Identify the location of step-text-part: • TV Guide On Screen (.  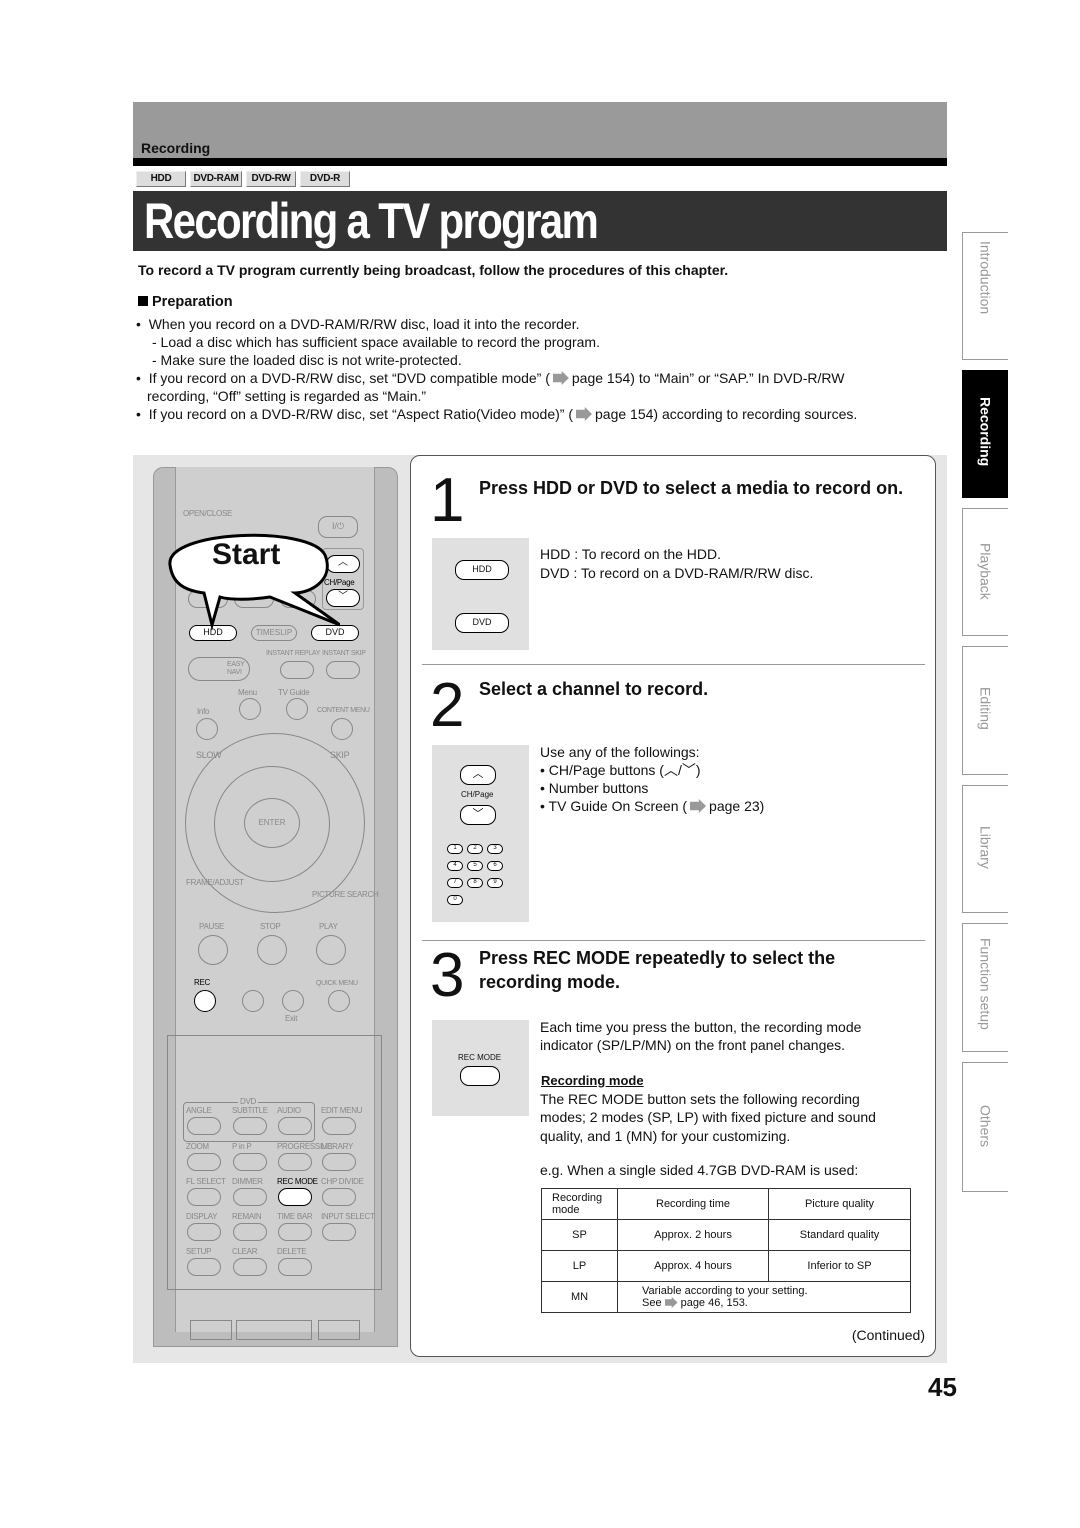
(614, 806).